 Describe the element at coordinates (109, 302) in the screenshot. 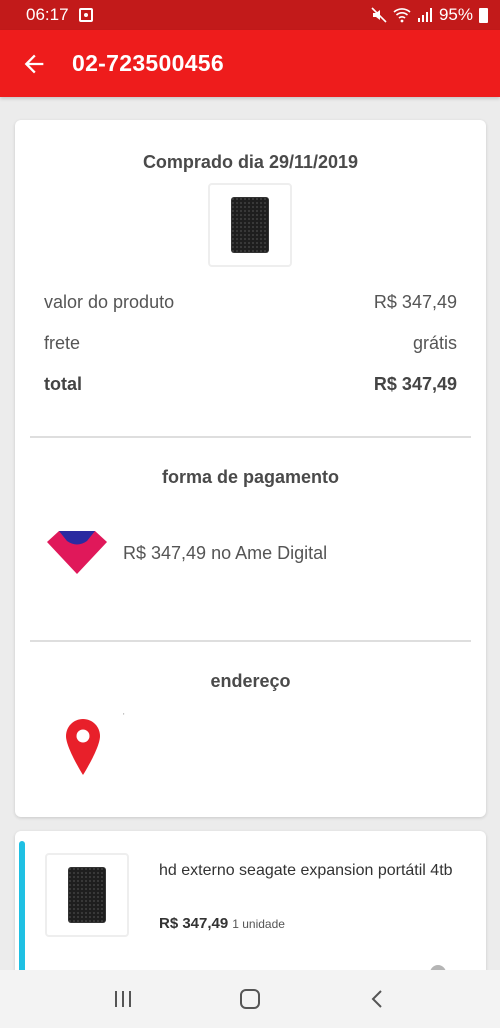

I see `product-value-label: valor do produto` at that location.